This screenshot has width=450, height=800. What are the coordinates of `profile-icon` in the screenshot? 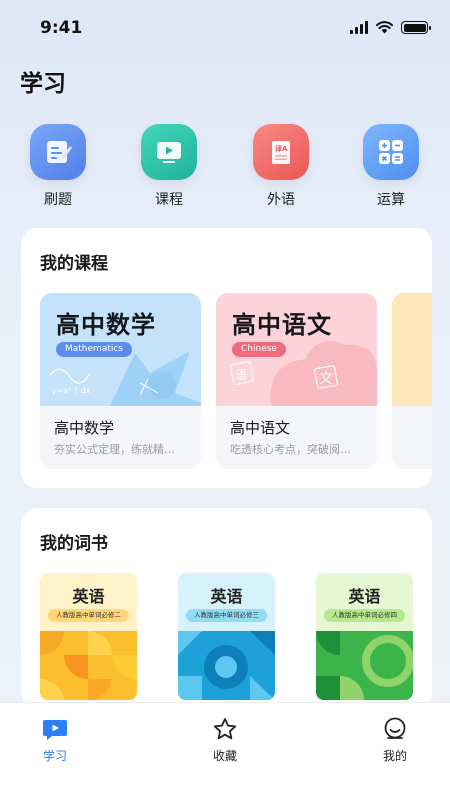 It's located at (395, 728).